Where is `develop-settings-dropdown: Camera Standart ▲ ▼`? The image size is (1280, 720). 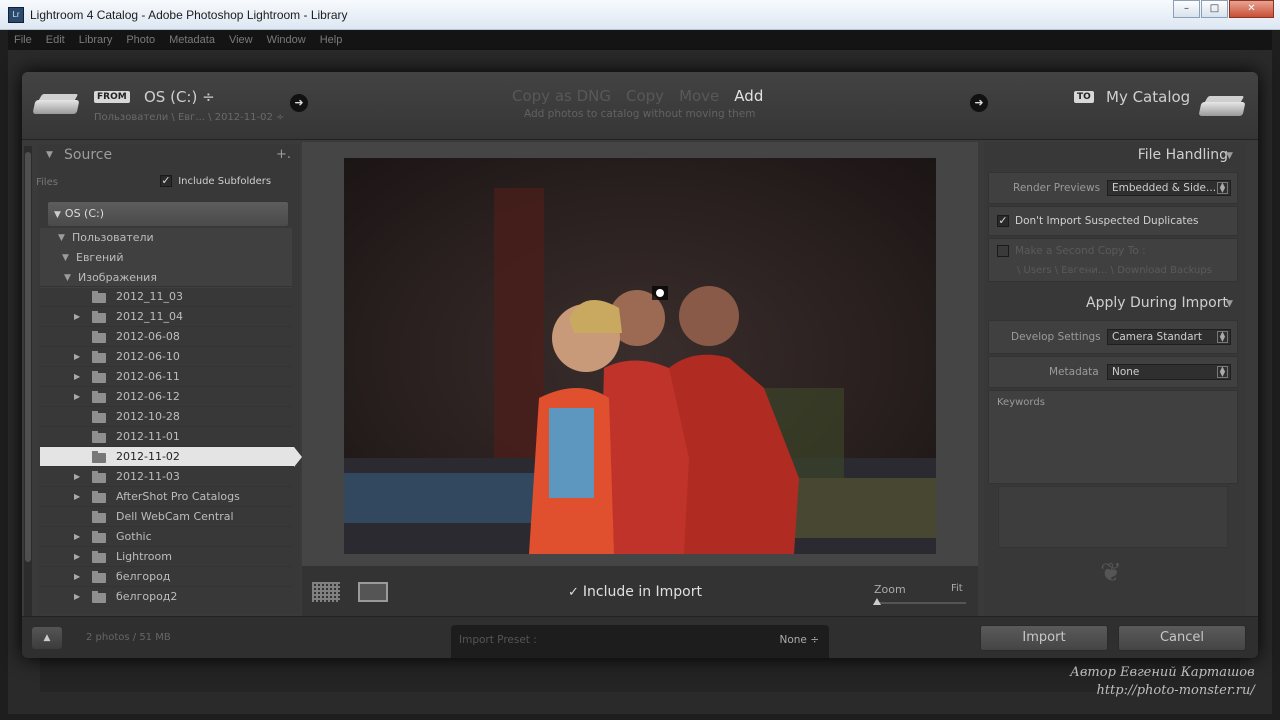
develop-settings-dropdown: Camera Standart ▲ ▼ is located at coordinates (1169, 337).